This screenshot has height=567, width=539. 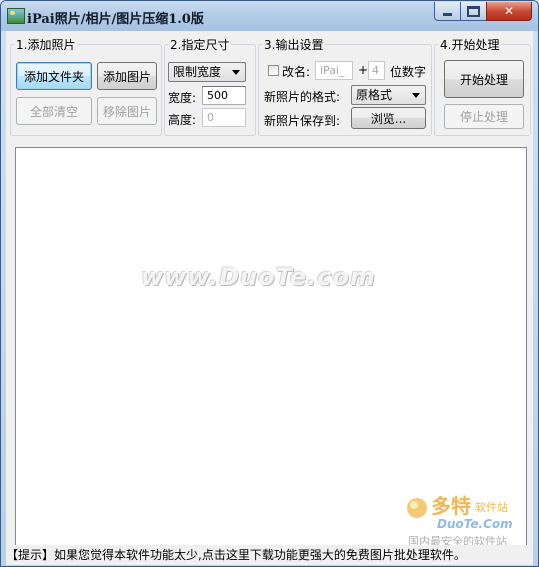 What do you see at coordinates (294, 45) in the screenshot?
I see `output-legend: 3.输出设置` at bounding box center [294, 45].